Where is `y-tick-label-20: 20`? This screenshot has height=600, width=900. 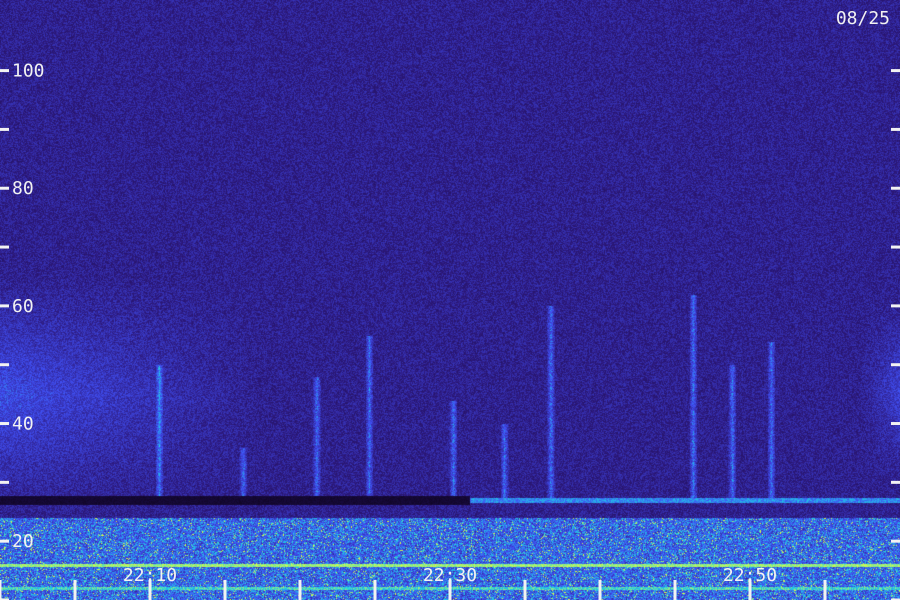 y-tick-label-20: 20 is located at coordinates (23, 541).